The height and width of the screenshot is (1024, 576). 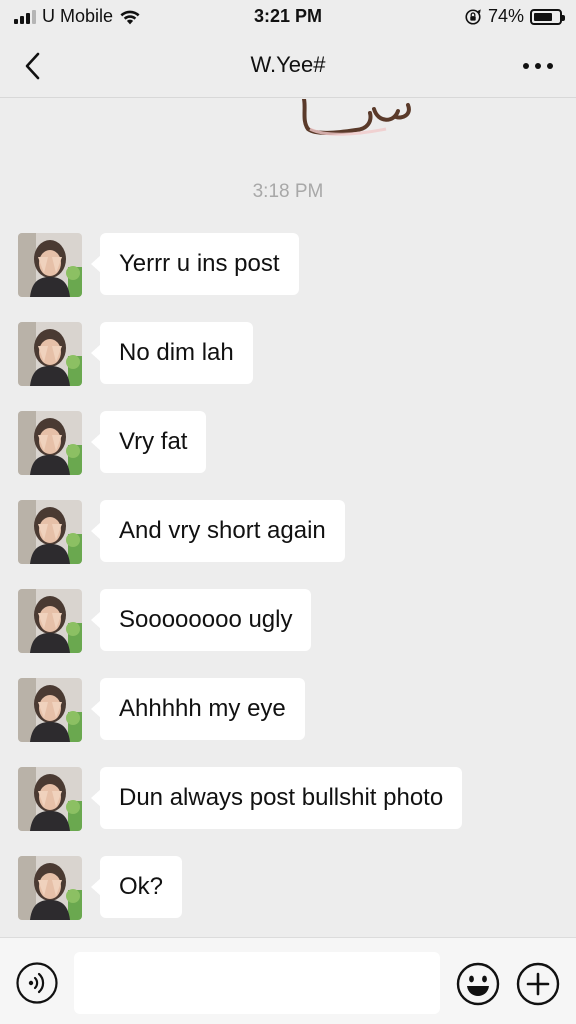 I want to click on message-row: No dim lah, so click(x=135, y=354).